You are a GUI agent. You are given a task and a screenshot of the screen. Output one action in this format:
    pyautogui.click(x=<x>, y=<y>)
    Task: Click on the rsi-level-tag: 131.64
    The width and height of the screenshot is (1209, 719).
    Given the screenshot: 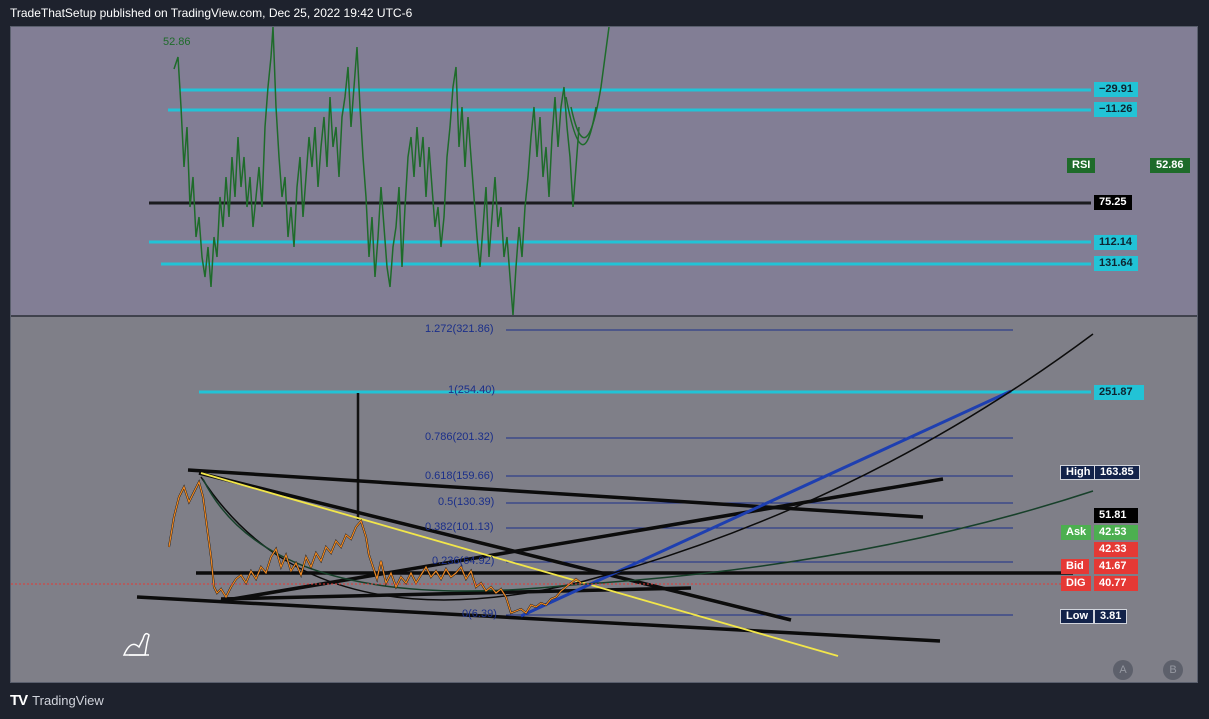 What is the action you would take?
    pyautogui.click(x=1116, y=263)
    